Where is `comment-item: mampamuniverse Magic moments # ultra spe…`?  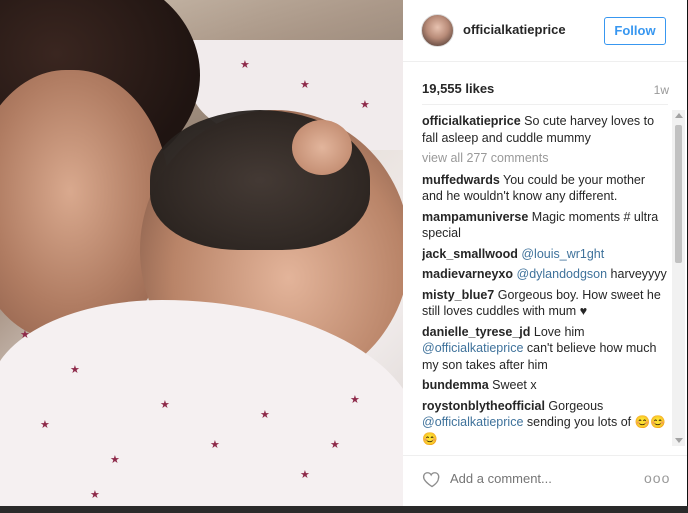
comment-item: mampamuniverse Magic moments # ultra spe… is located at coordinates (545, 225).